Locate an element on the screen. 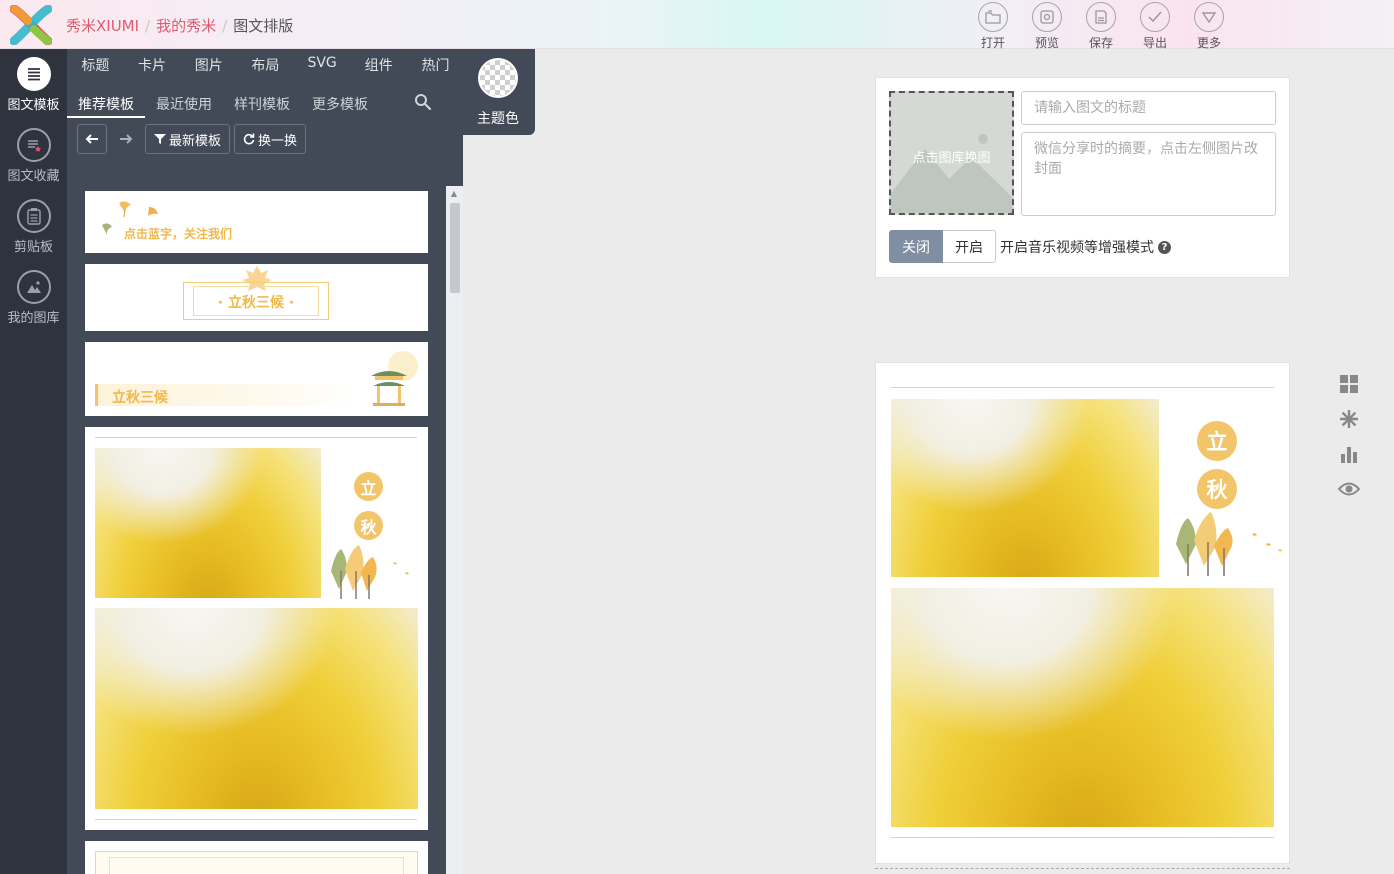 This screenshot has height=874, width=1394. top-actions: 打开 预览 保存 导出 更多 is located at coordinates (1101, 26).